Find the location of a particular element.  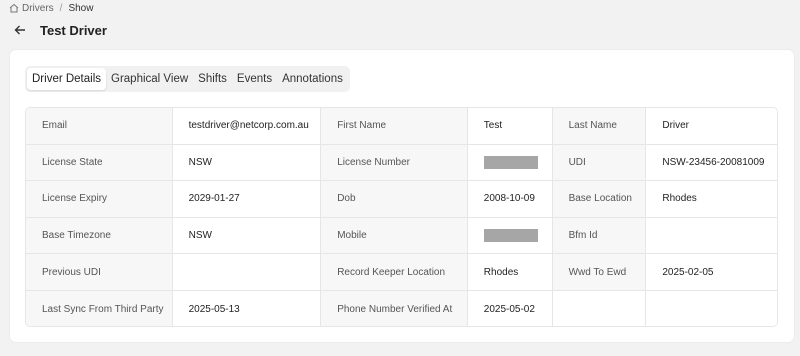

tab-annotations: Annotations is located at coordinates (312, 79).